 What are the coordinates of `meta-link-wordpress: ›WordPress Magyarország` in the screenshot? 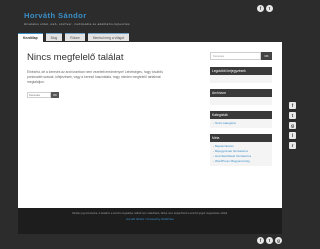 It's located at (241, 161).